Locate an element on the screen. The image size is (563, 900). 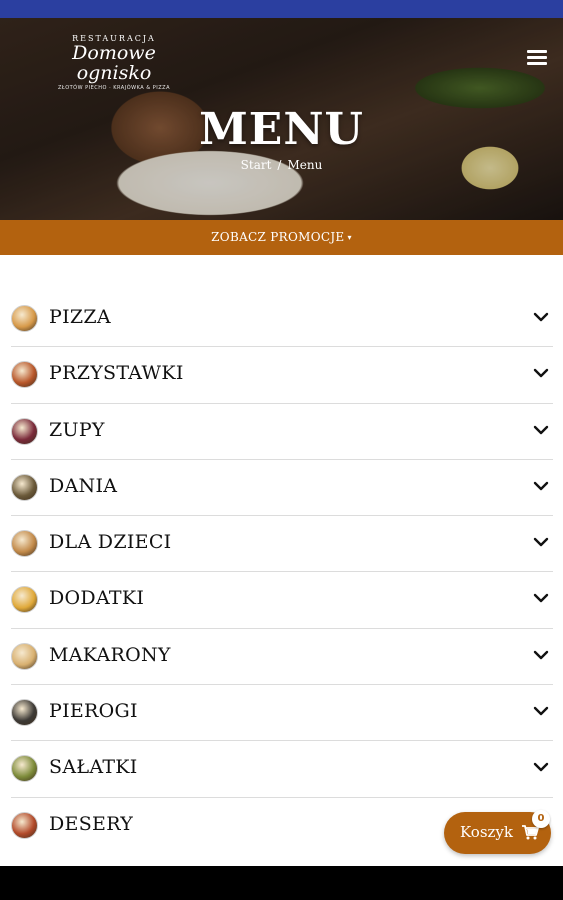
menu-category-item: PRZYSTAWKI is located at coordinates (282, 375).